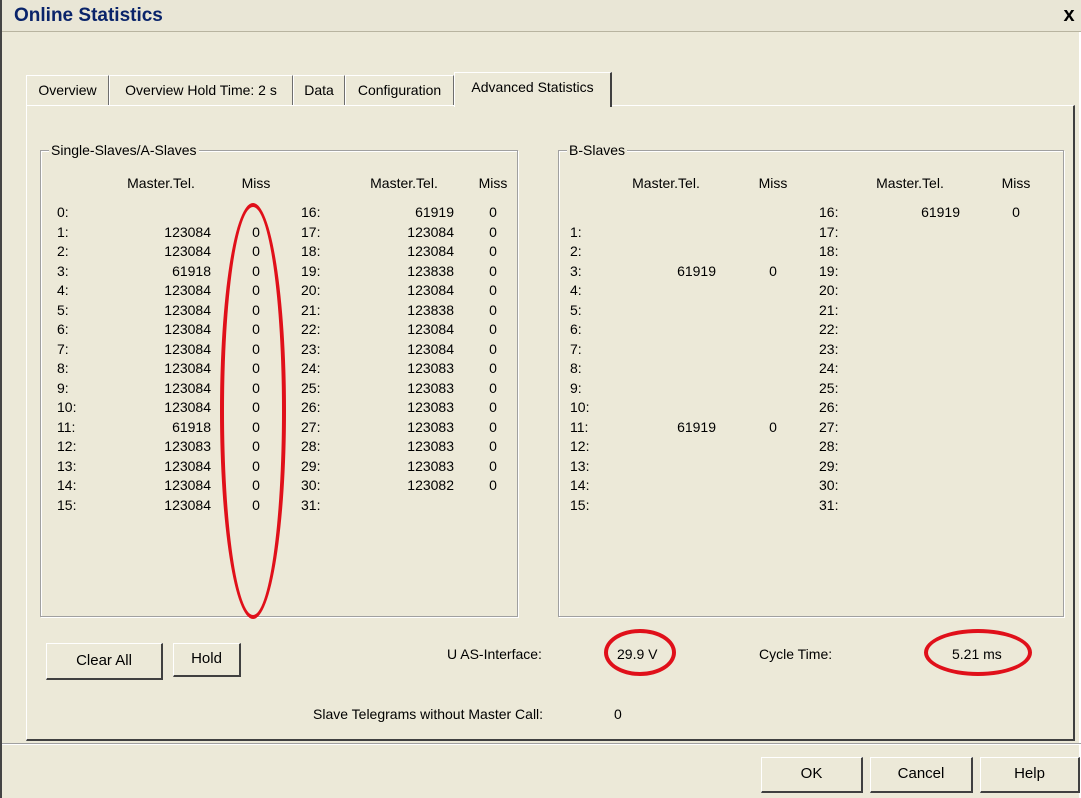 The width and height of the screenshot is (1081, 798). I want to click on cycle-time-value: 5.21 ms, so click(977, 654).